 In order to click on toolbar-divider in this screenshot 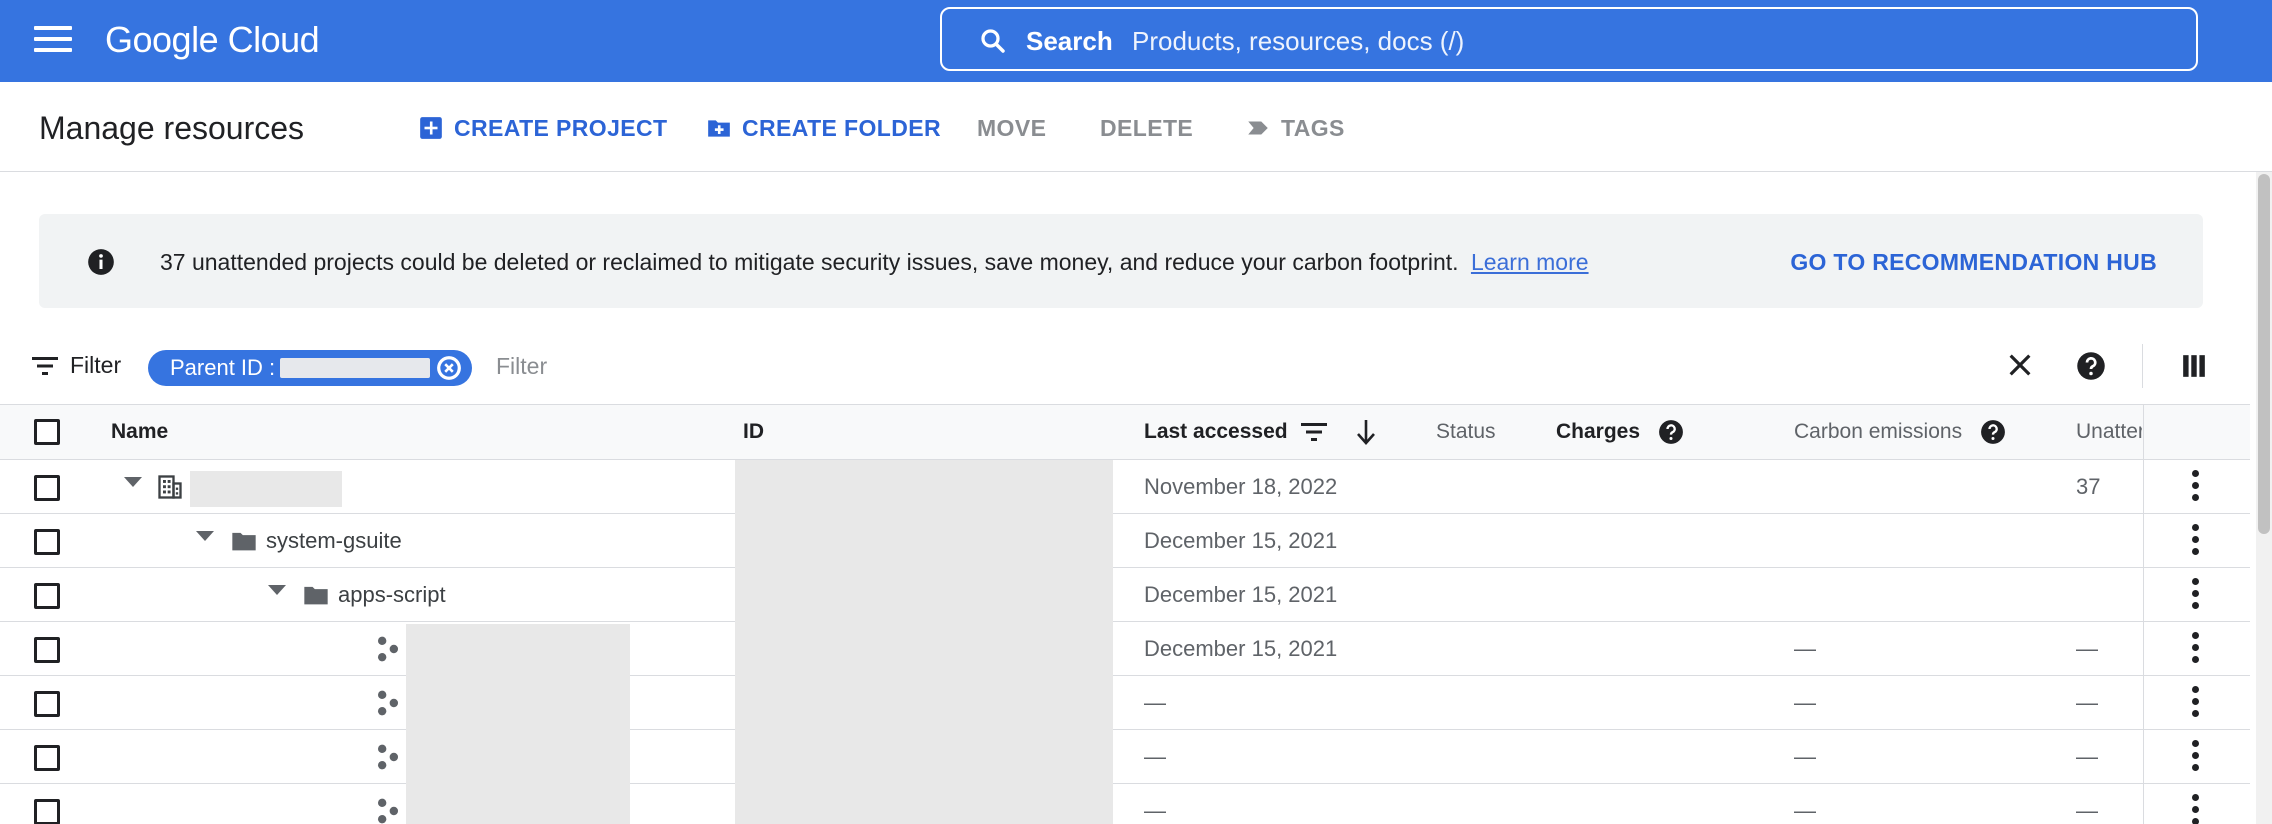, I will do `click(2142, 366)`.